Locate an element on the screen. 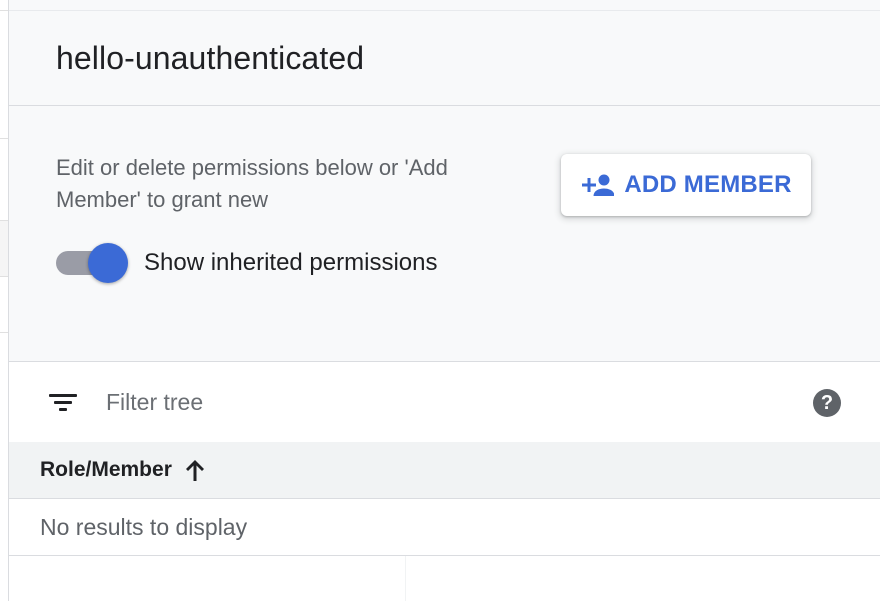 The height and width of the screenshot is (601, 880). add-member-button: ADD MEMBER is located at coordinates (686, 185).